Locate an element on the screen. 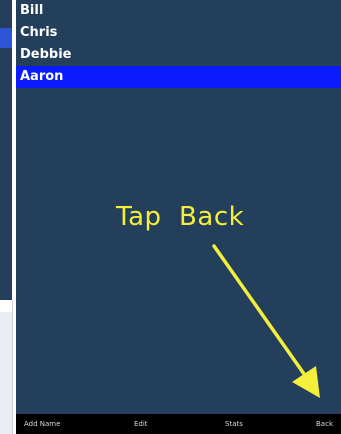  list-item: Chris is located at coordinates (178, 33).